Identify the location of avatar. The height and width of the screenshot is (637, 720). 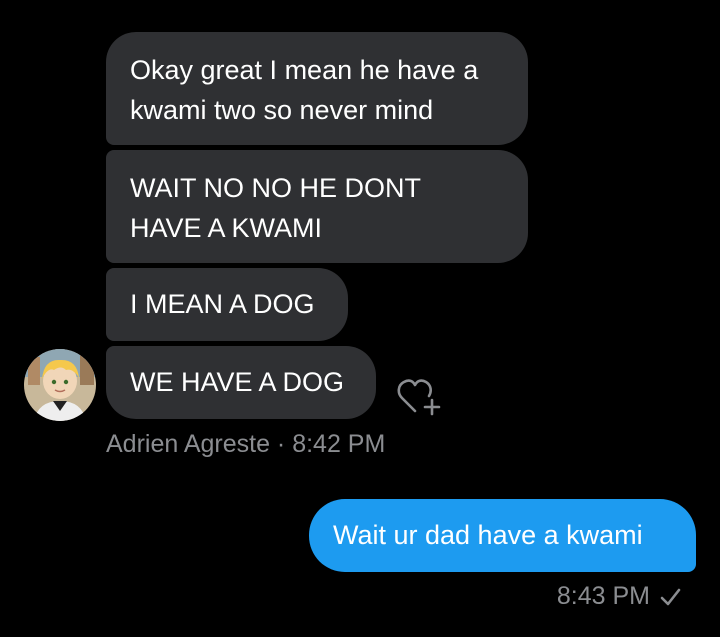
(60, 385).